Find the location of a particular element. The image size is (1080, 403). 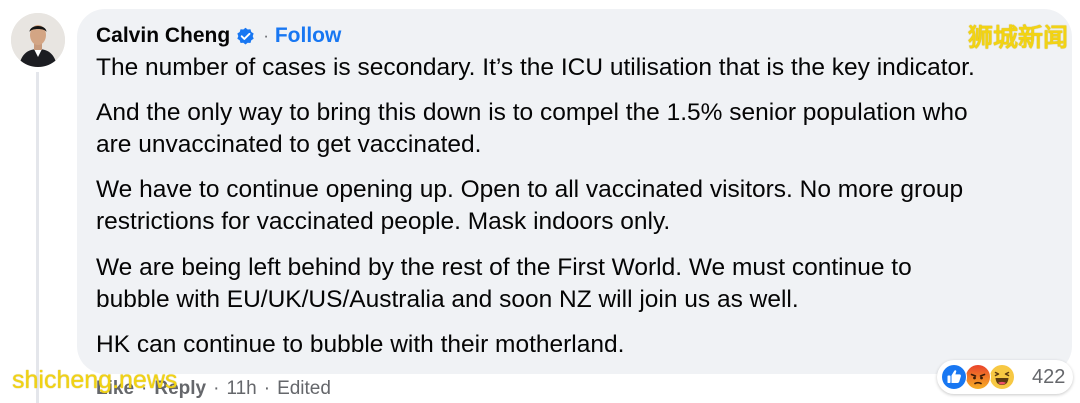

angry-icon is located at coordinates (978, 377).